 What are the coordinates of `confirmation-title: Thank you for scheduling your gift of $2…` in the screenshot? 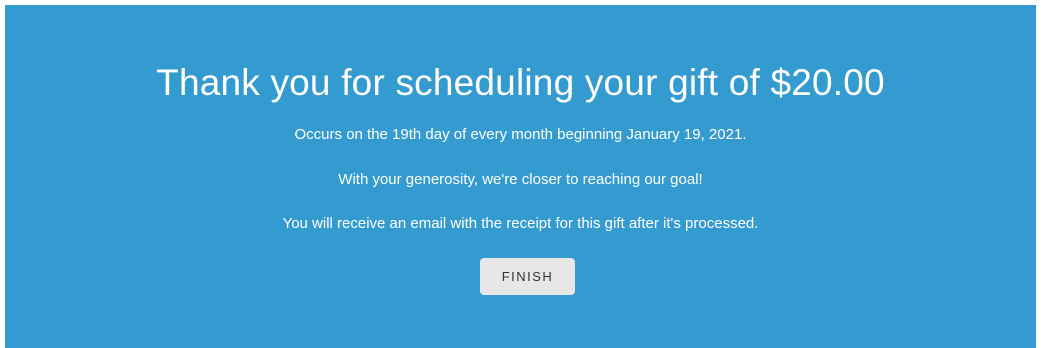 It's located at (520, 82).